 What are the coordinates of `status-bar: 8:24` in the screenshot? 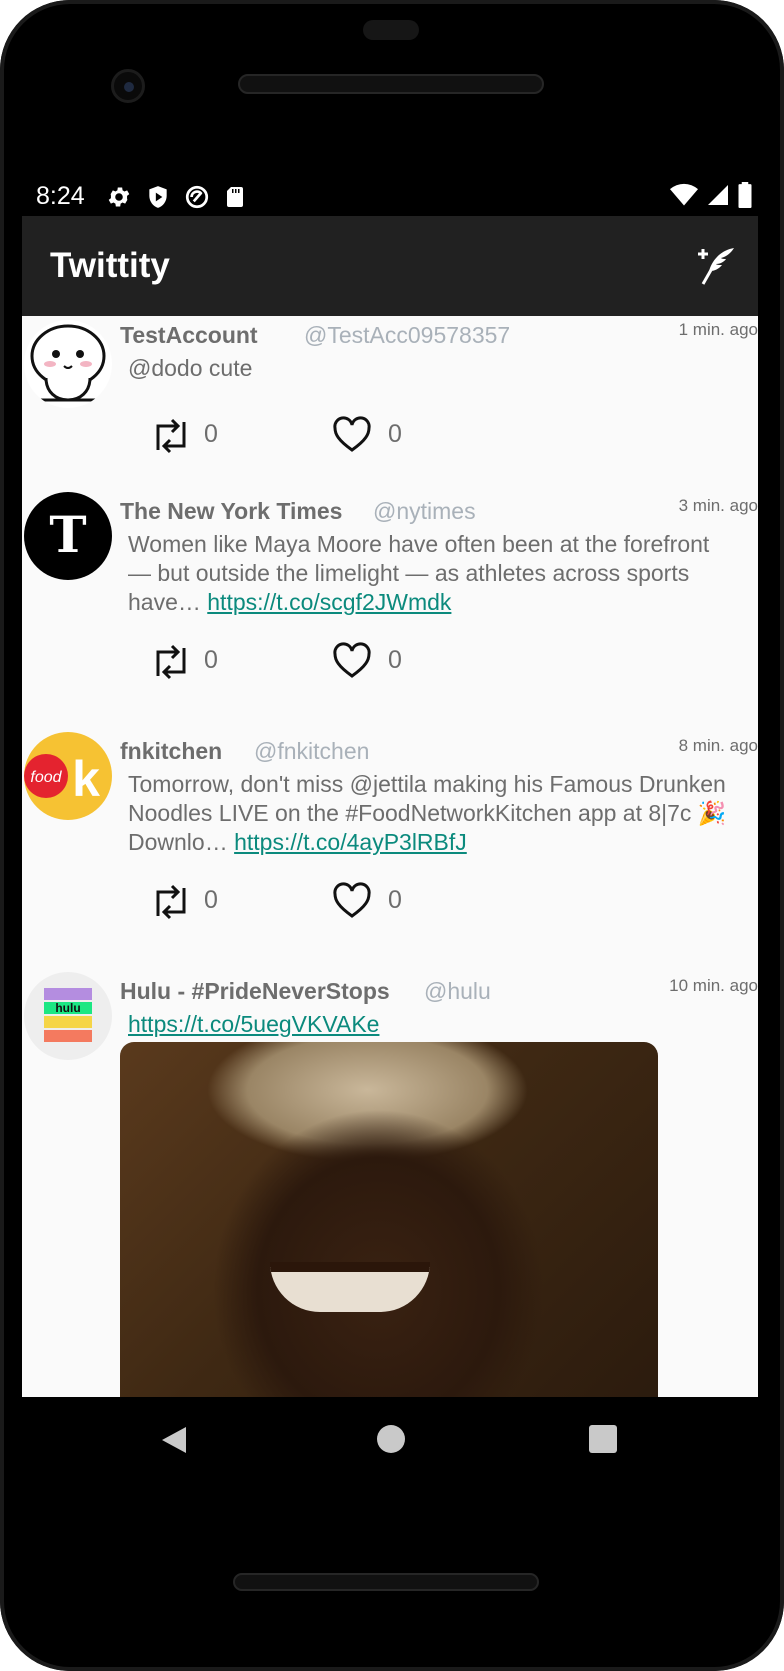 It's located at (390, 197).